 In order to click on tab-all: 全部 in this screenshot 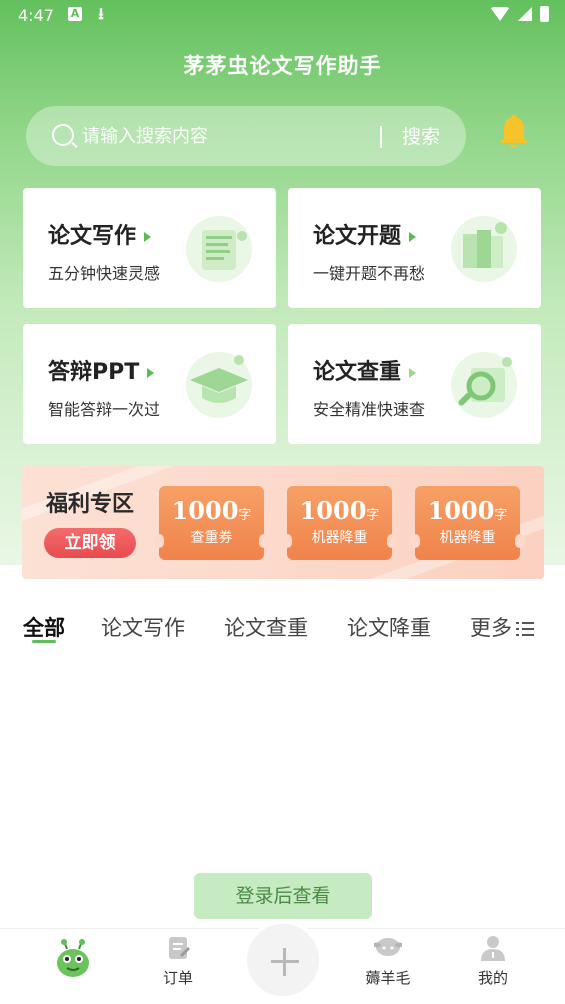, I will do `click(44, 627)`.